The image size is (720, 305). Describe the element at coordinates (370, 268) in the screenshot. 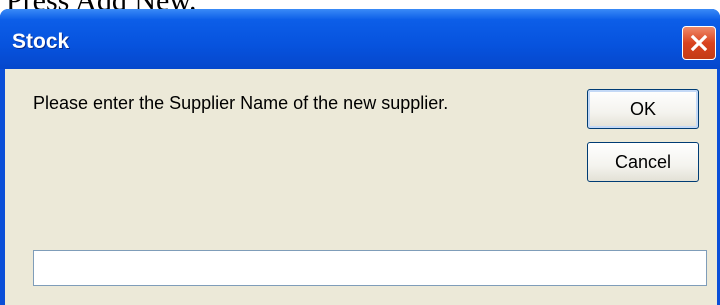

I see `supplier-name-input` at that location.